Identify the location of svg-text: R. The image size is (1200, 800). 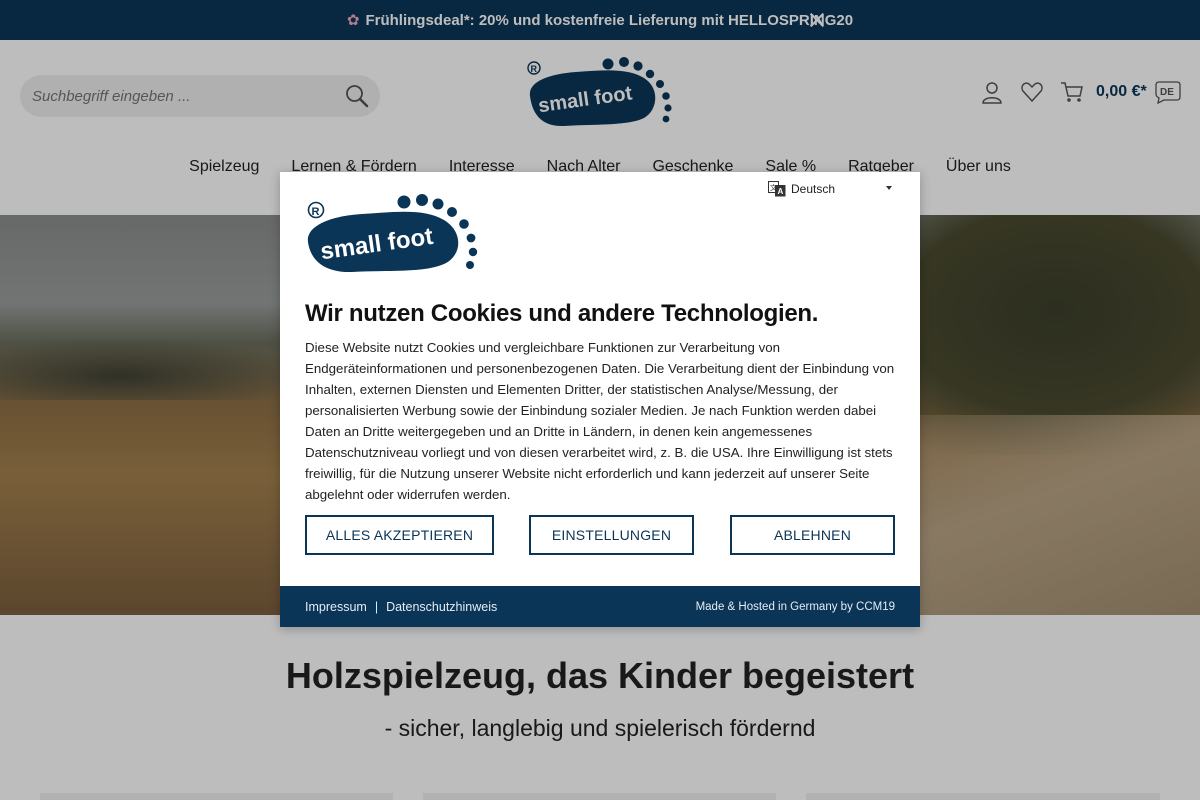
(316, 212).